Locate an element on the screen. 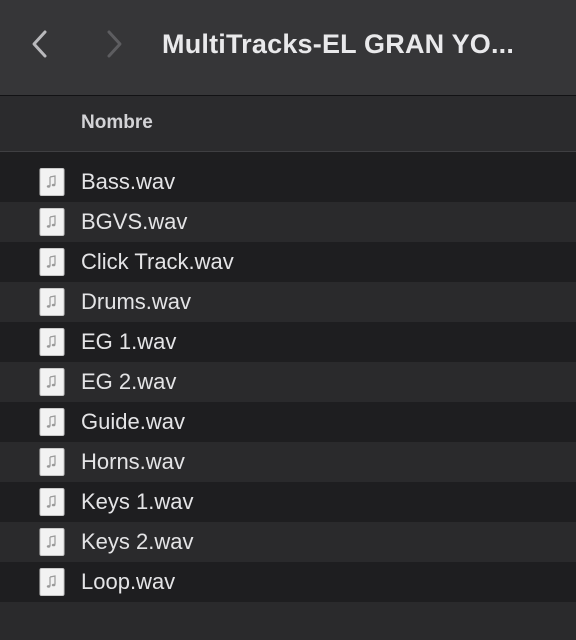 This screenshot has height=640, width=576. file-row: BGVS.wav is located at coordinates (288, 222).